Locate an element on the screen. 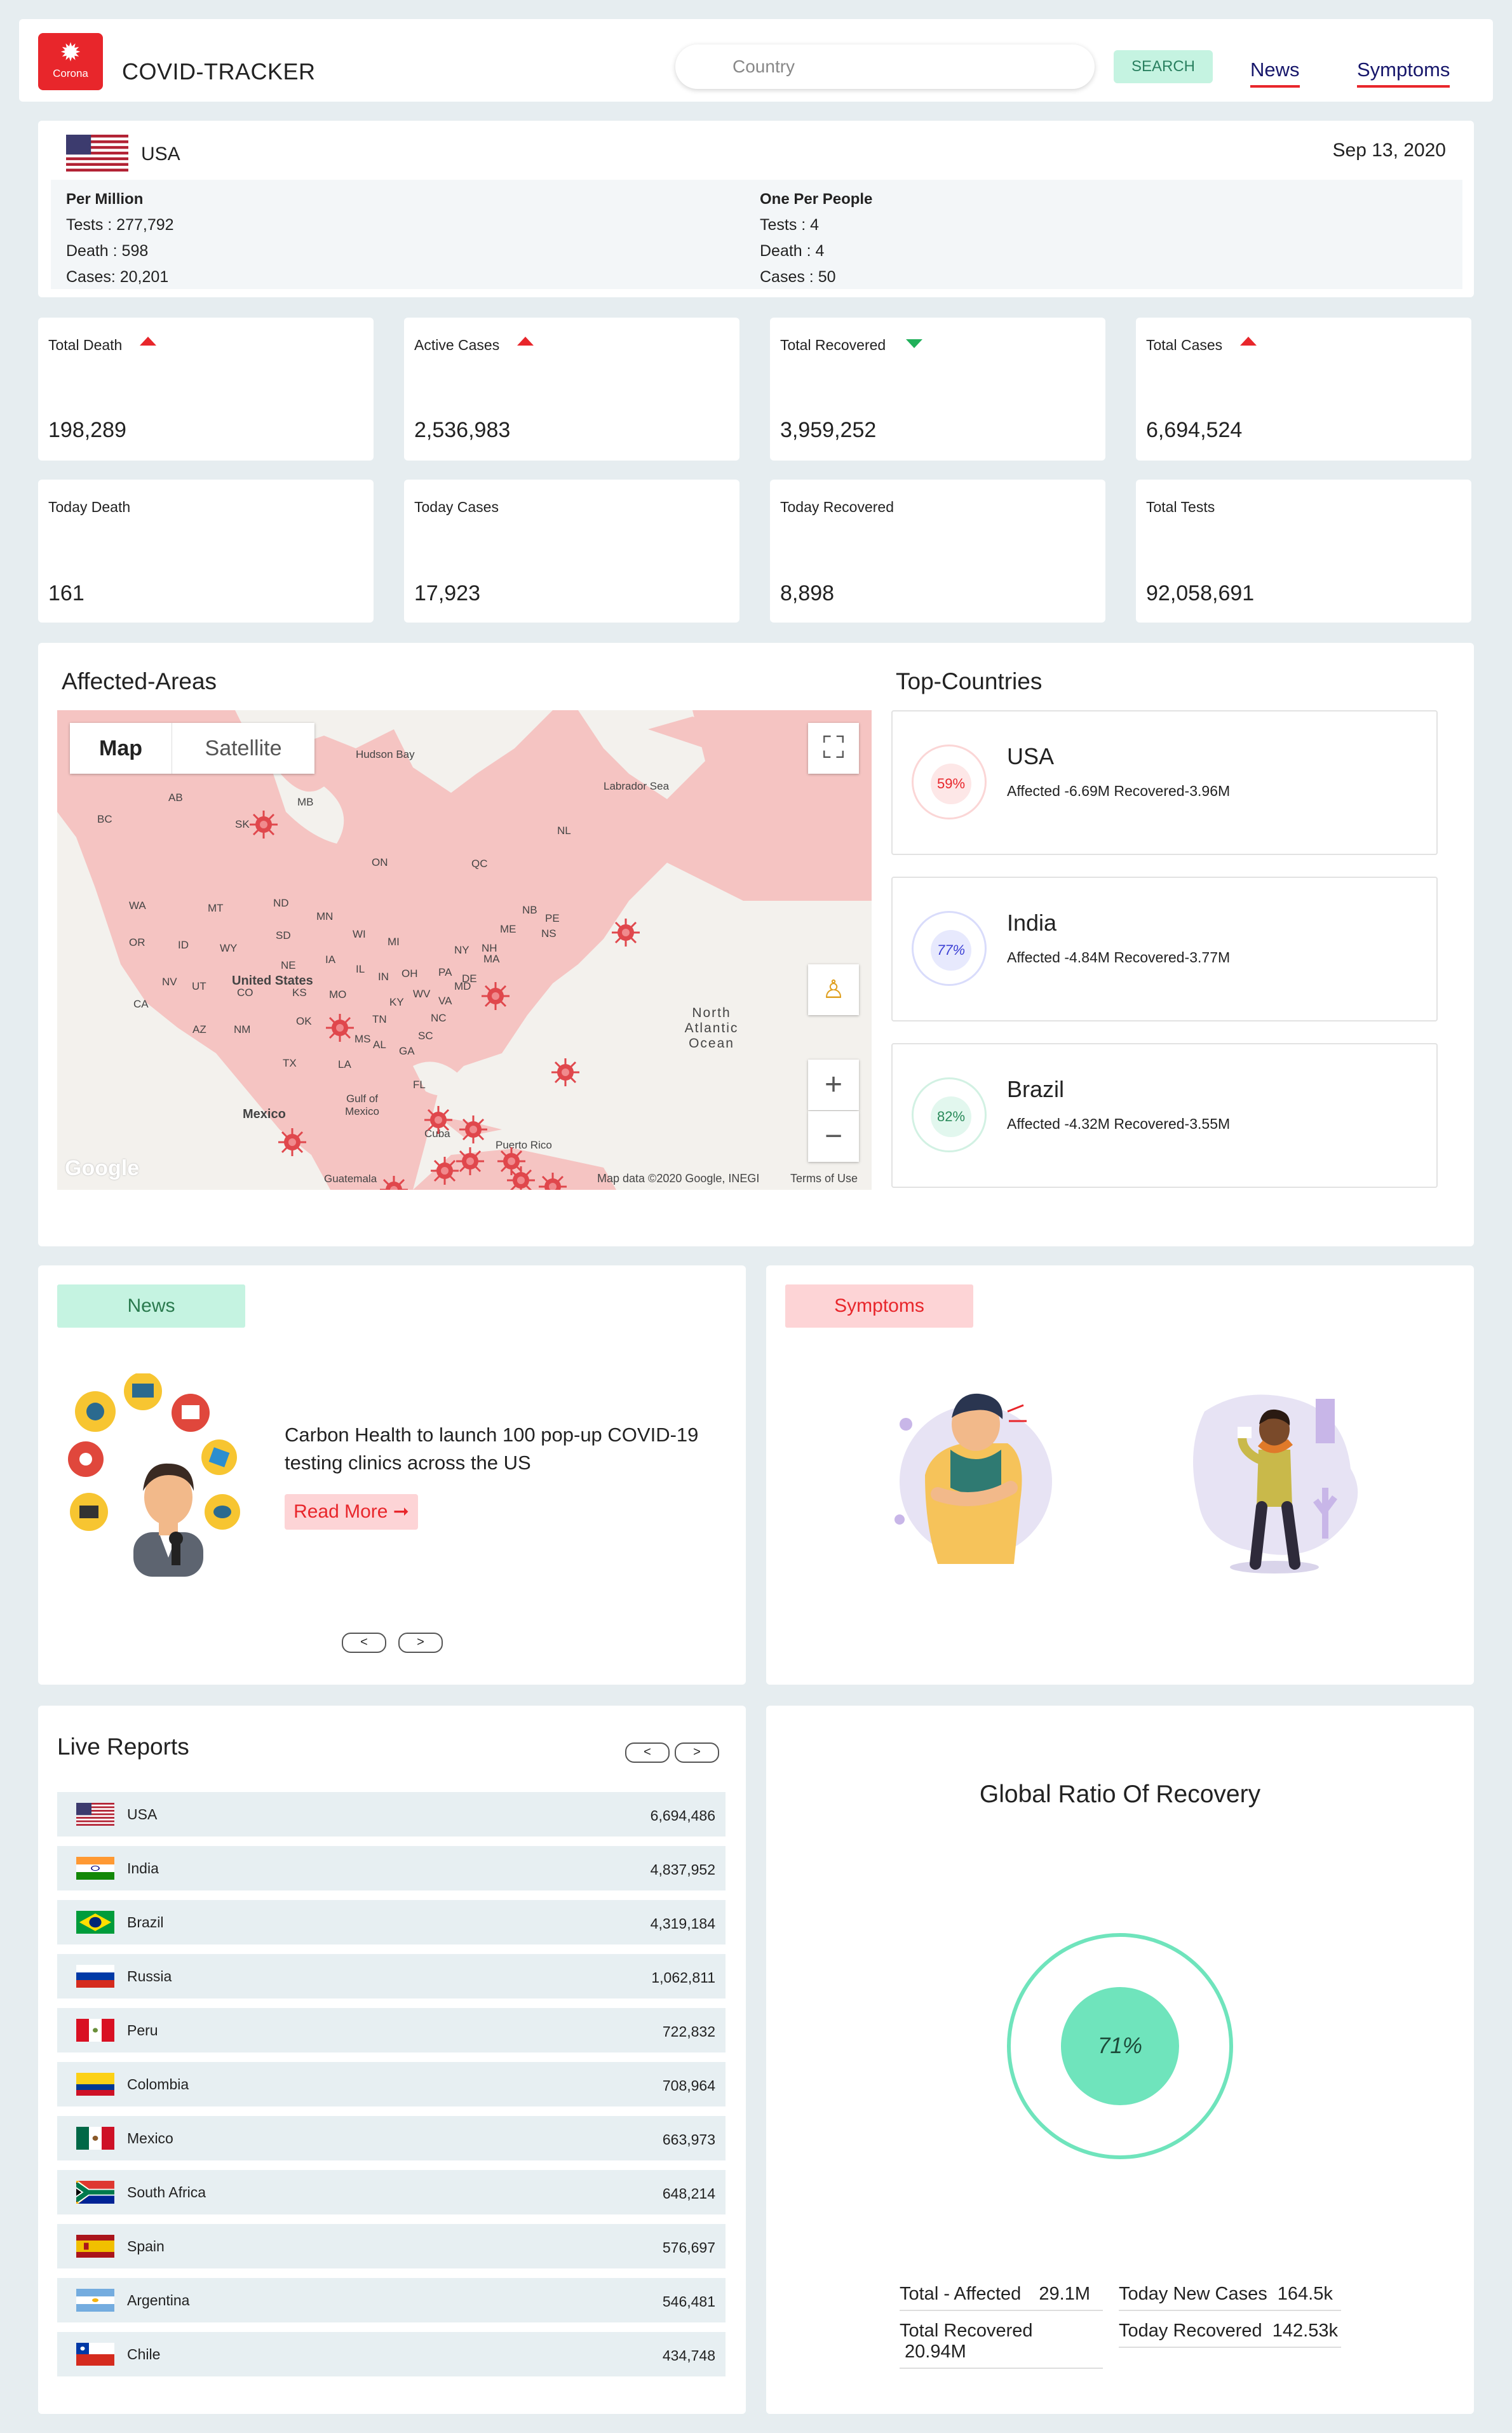 The image size is (1512, 2433). sneeze-symptom-illustration is located at coordinates (1275, 1484).